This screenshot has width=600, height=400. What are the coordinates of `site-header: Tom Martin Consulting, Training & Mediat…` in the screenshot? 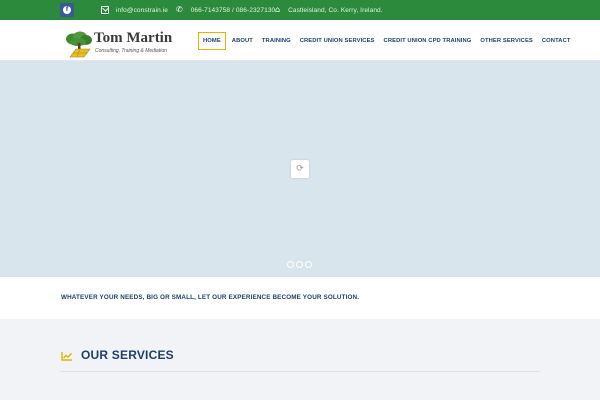 It's located at (300, 40).